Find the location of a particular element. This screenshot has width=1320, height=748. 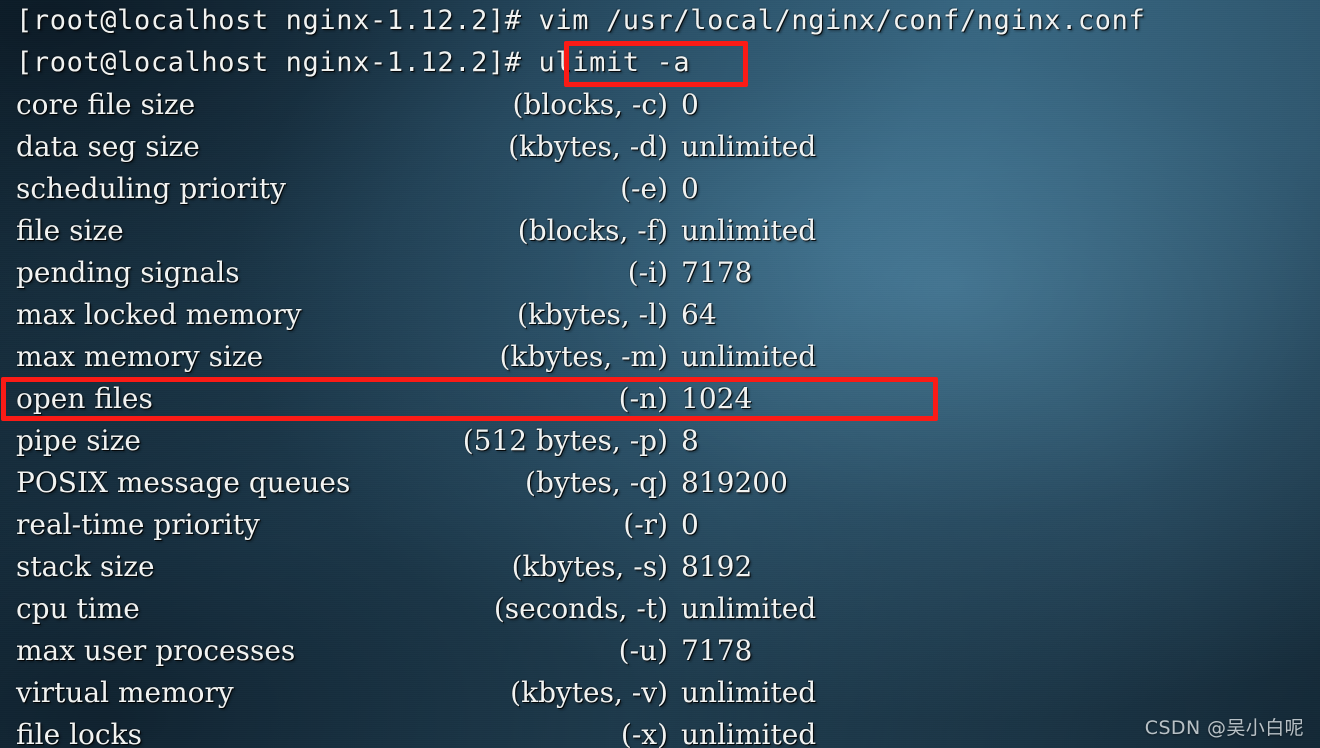

limit-unit: (blocks, -f) is located at coordinates (592, 230).